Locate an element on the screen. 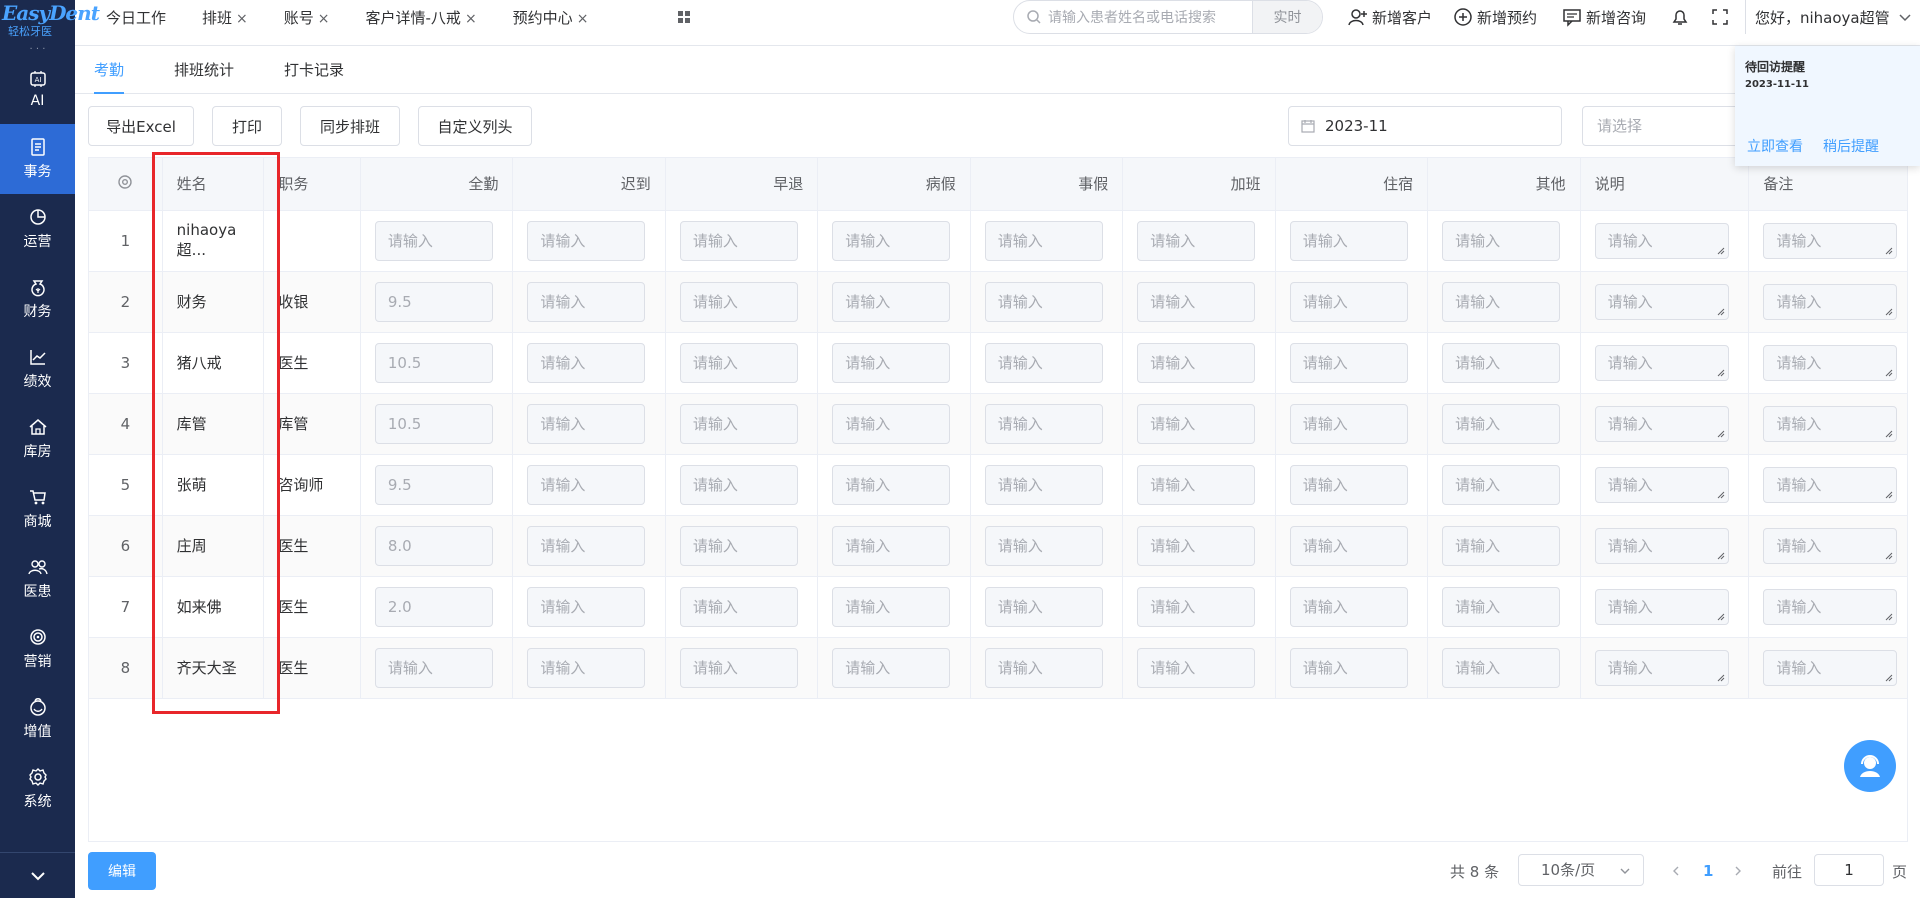 This screenshot has width=1920, height=898. user-menu: 您好，nihaoya超管 is located at coordinates (1835, 17).